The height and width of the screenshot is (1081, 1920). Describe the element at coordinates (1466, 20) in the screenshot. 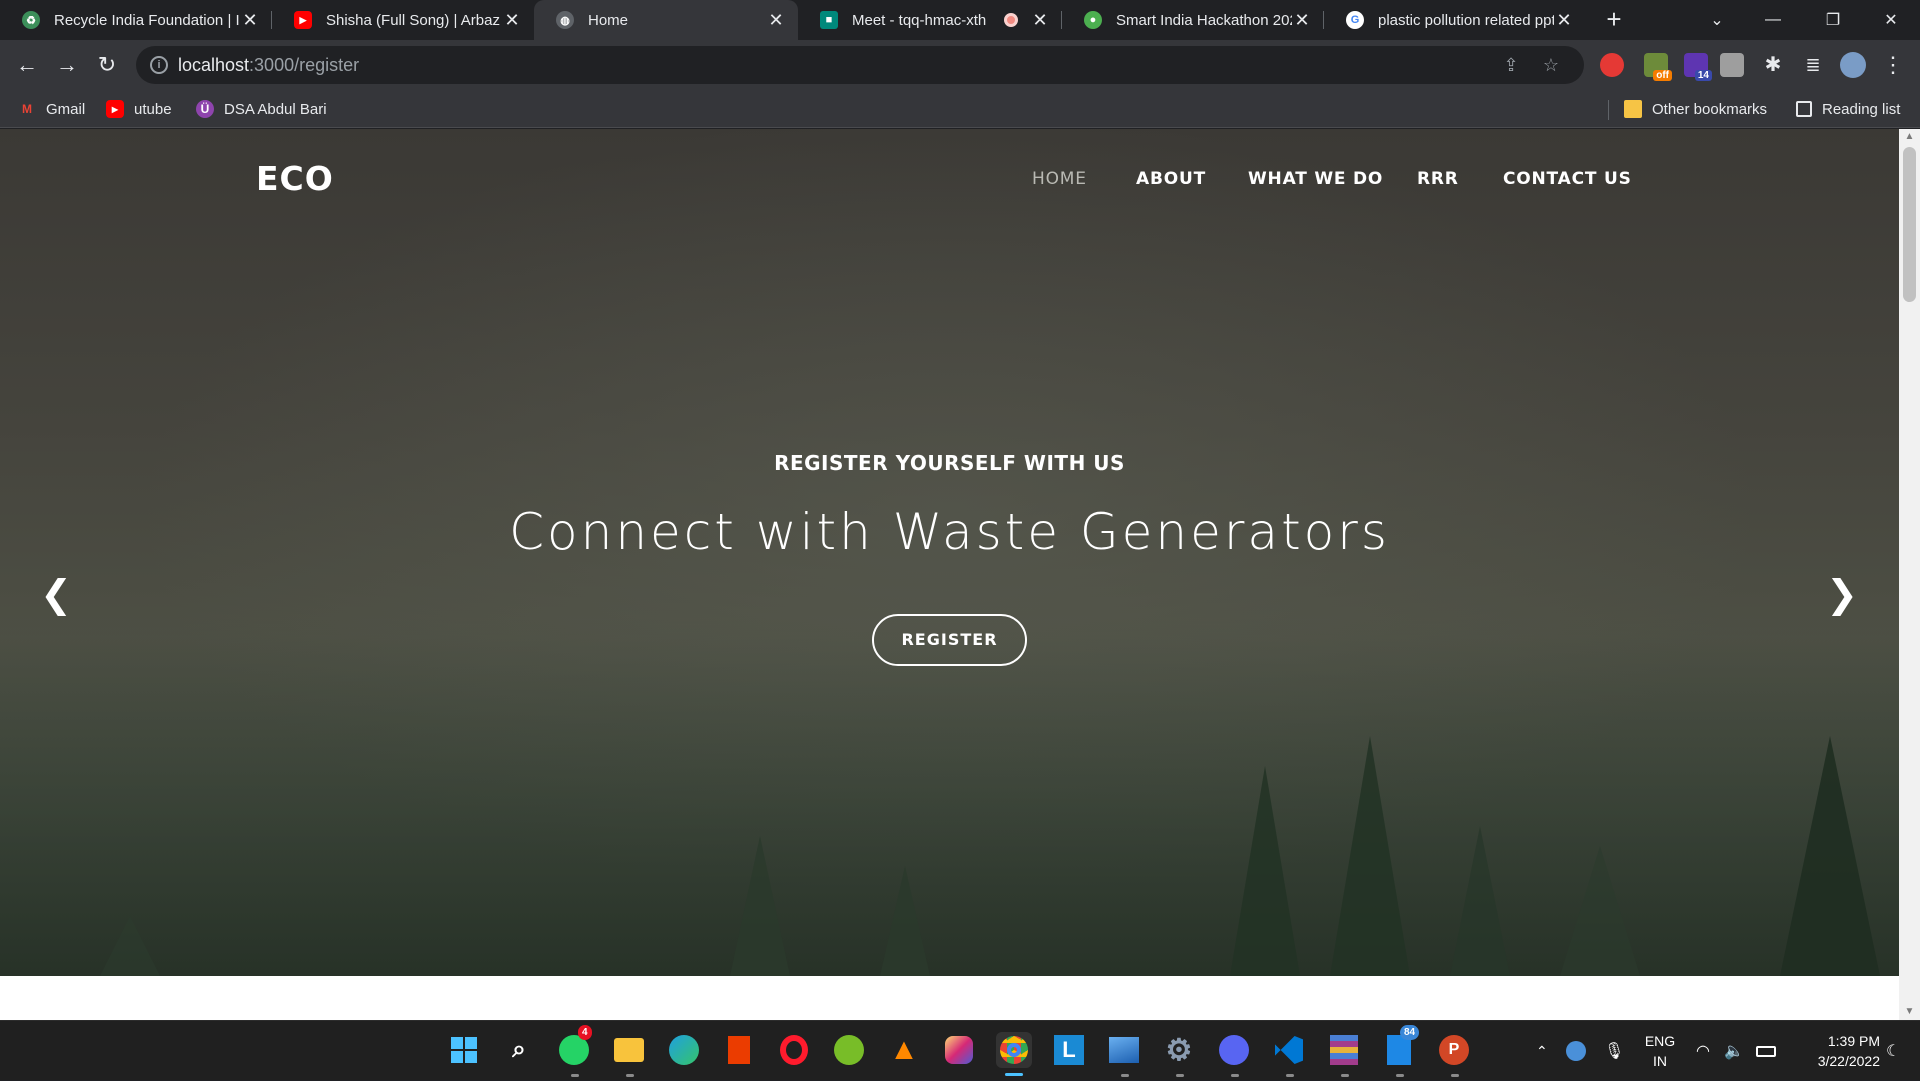

I see `tab-title: plastic pollution related ppt` at that location.